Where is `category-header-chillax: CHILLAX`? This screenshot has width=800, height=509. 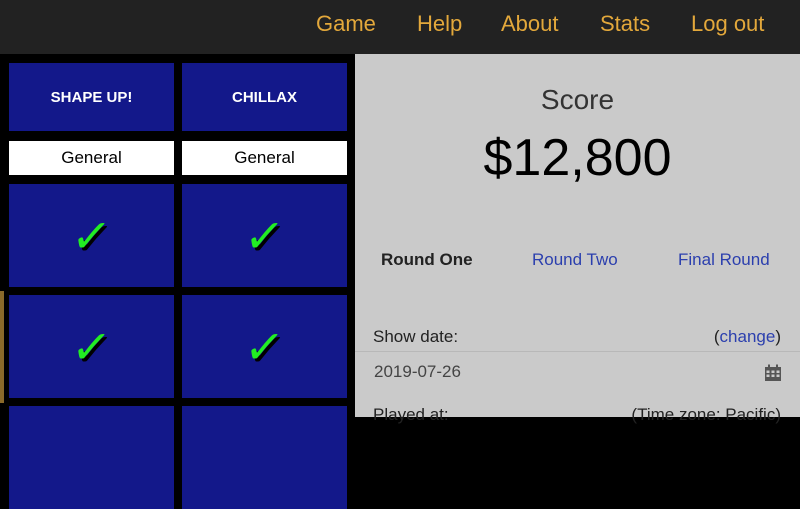
category-header-chillax: CHILLAX is located at coordinates (264, 97).